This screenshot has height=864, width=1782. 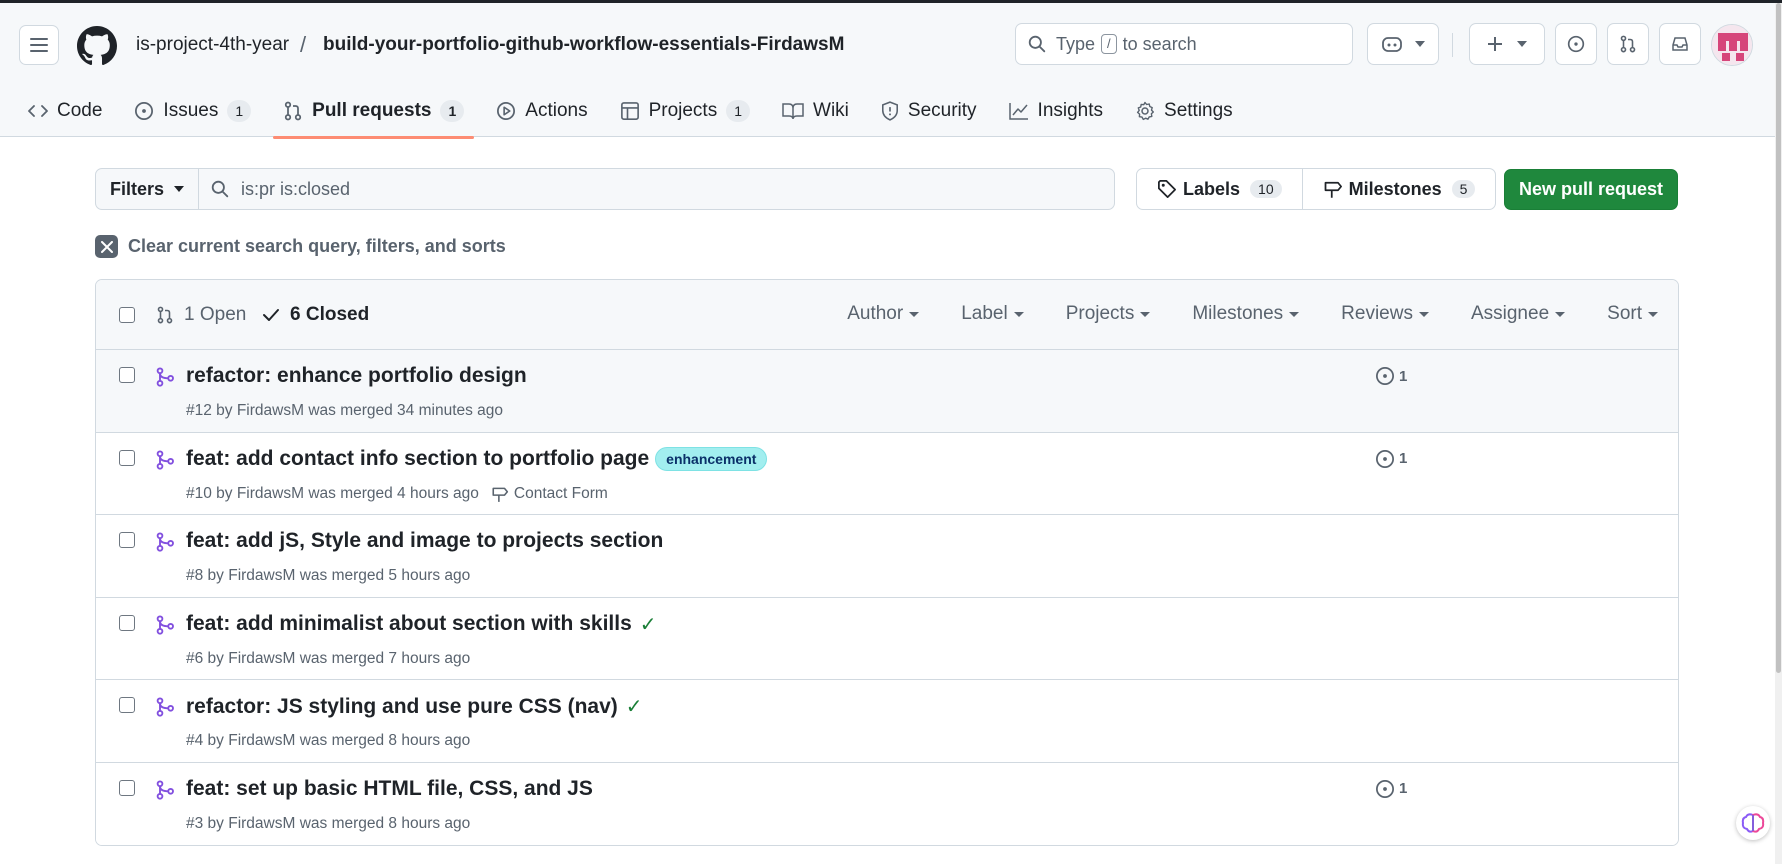 What do you see at coordinates (560, 493) in the screenshot?
I see `milestone-name: Contact Form` at bounding box center [560, 493].